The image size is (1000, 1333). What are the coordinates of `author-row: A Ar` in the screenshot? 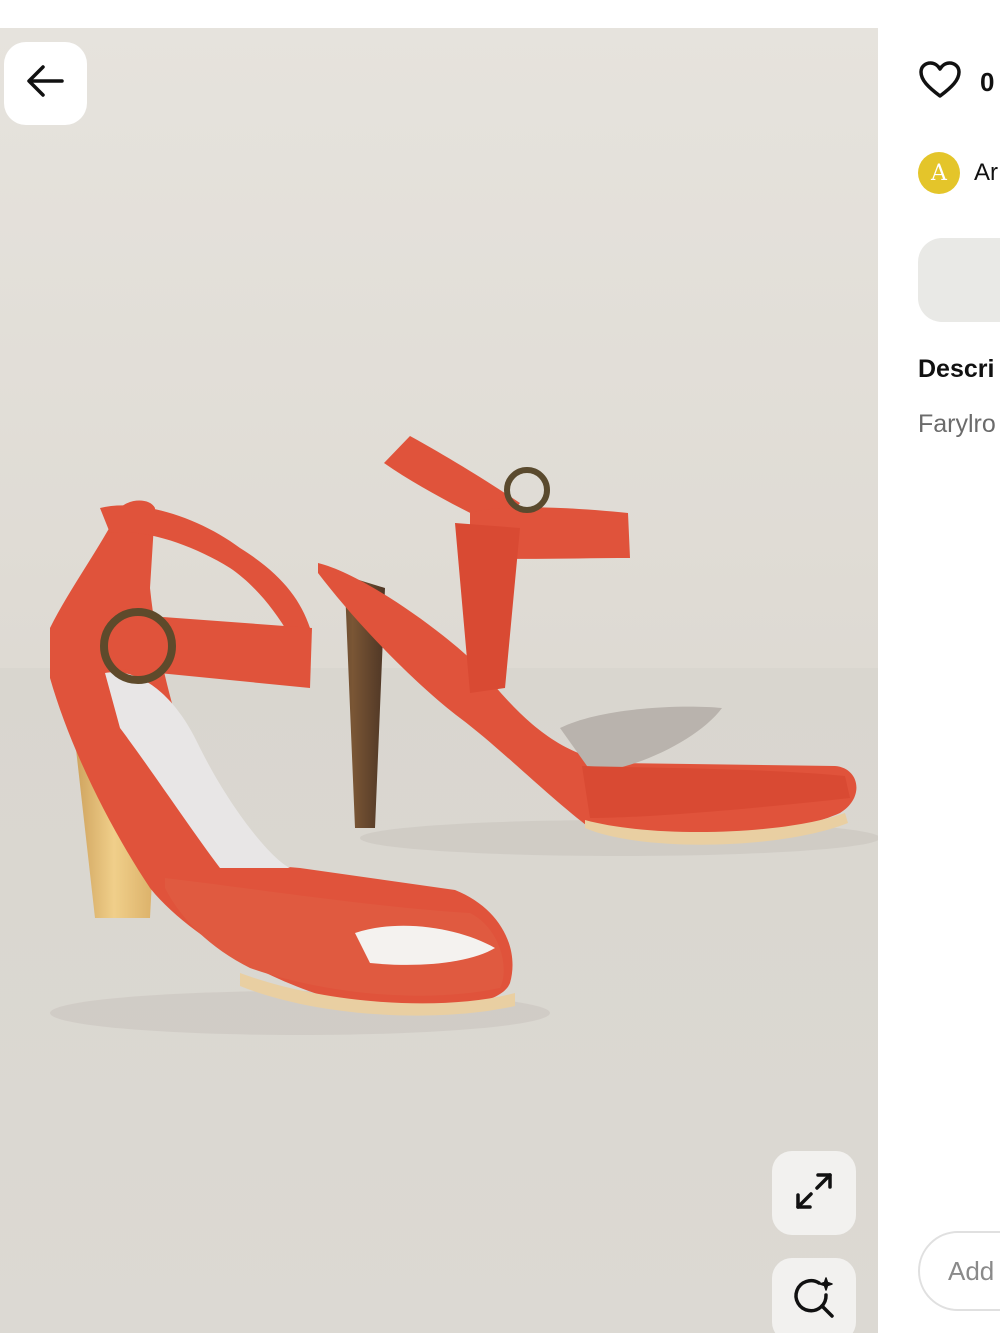 It's located at (958, 173).